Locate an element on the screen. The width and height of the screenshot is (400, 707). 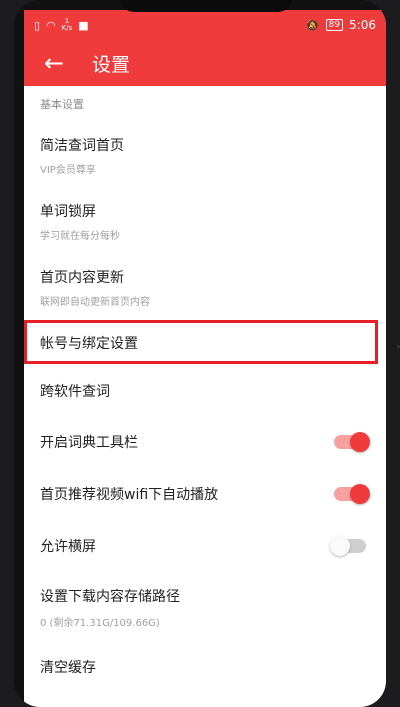
setting-sub: 0 (剩余71.31G/109.66G) is located at coordinates (100, 623).